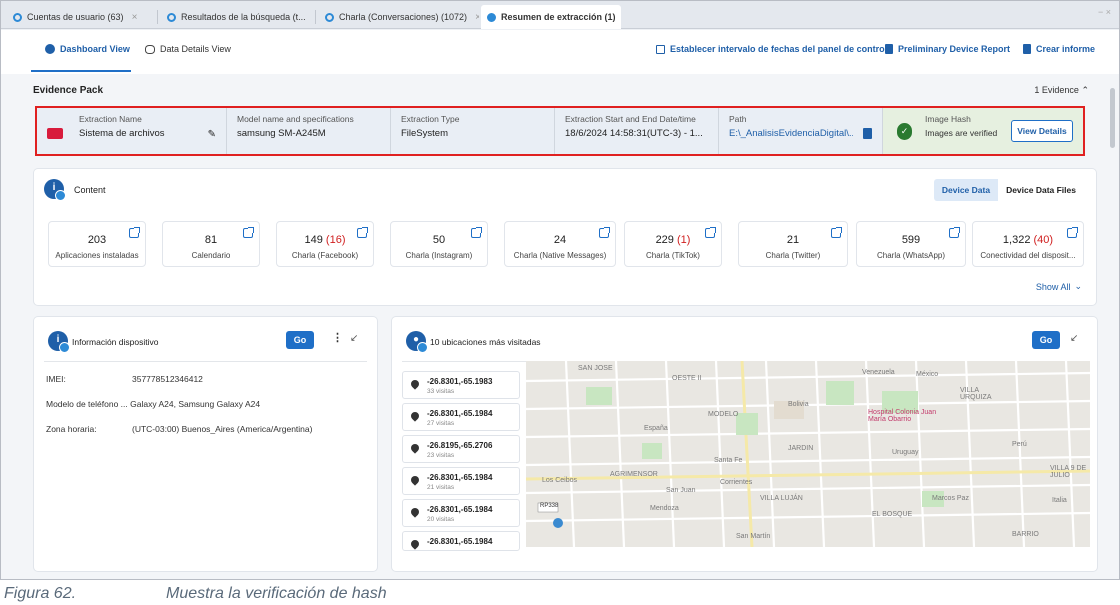  Describe the element at coordinates (551, 17) in the screenshot. I see `tab-extraction-summary: Resumen de extracción (1) ×` at that location.